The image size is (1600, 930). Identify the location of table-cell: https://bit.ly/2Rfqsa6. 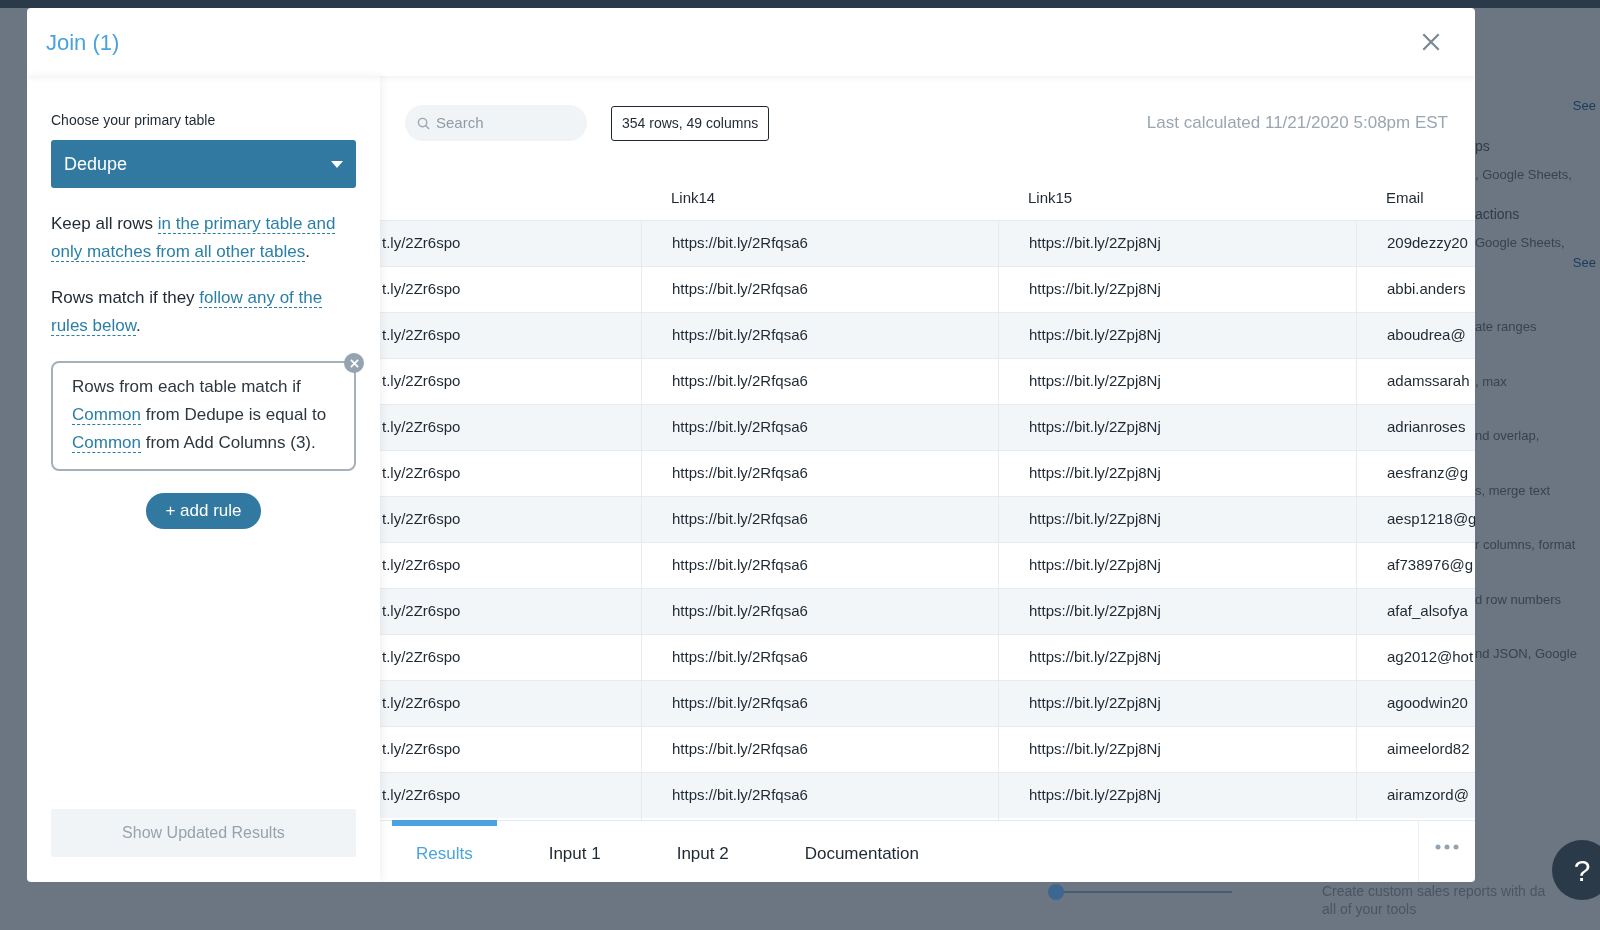
(819, 795).